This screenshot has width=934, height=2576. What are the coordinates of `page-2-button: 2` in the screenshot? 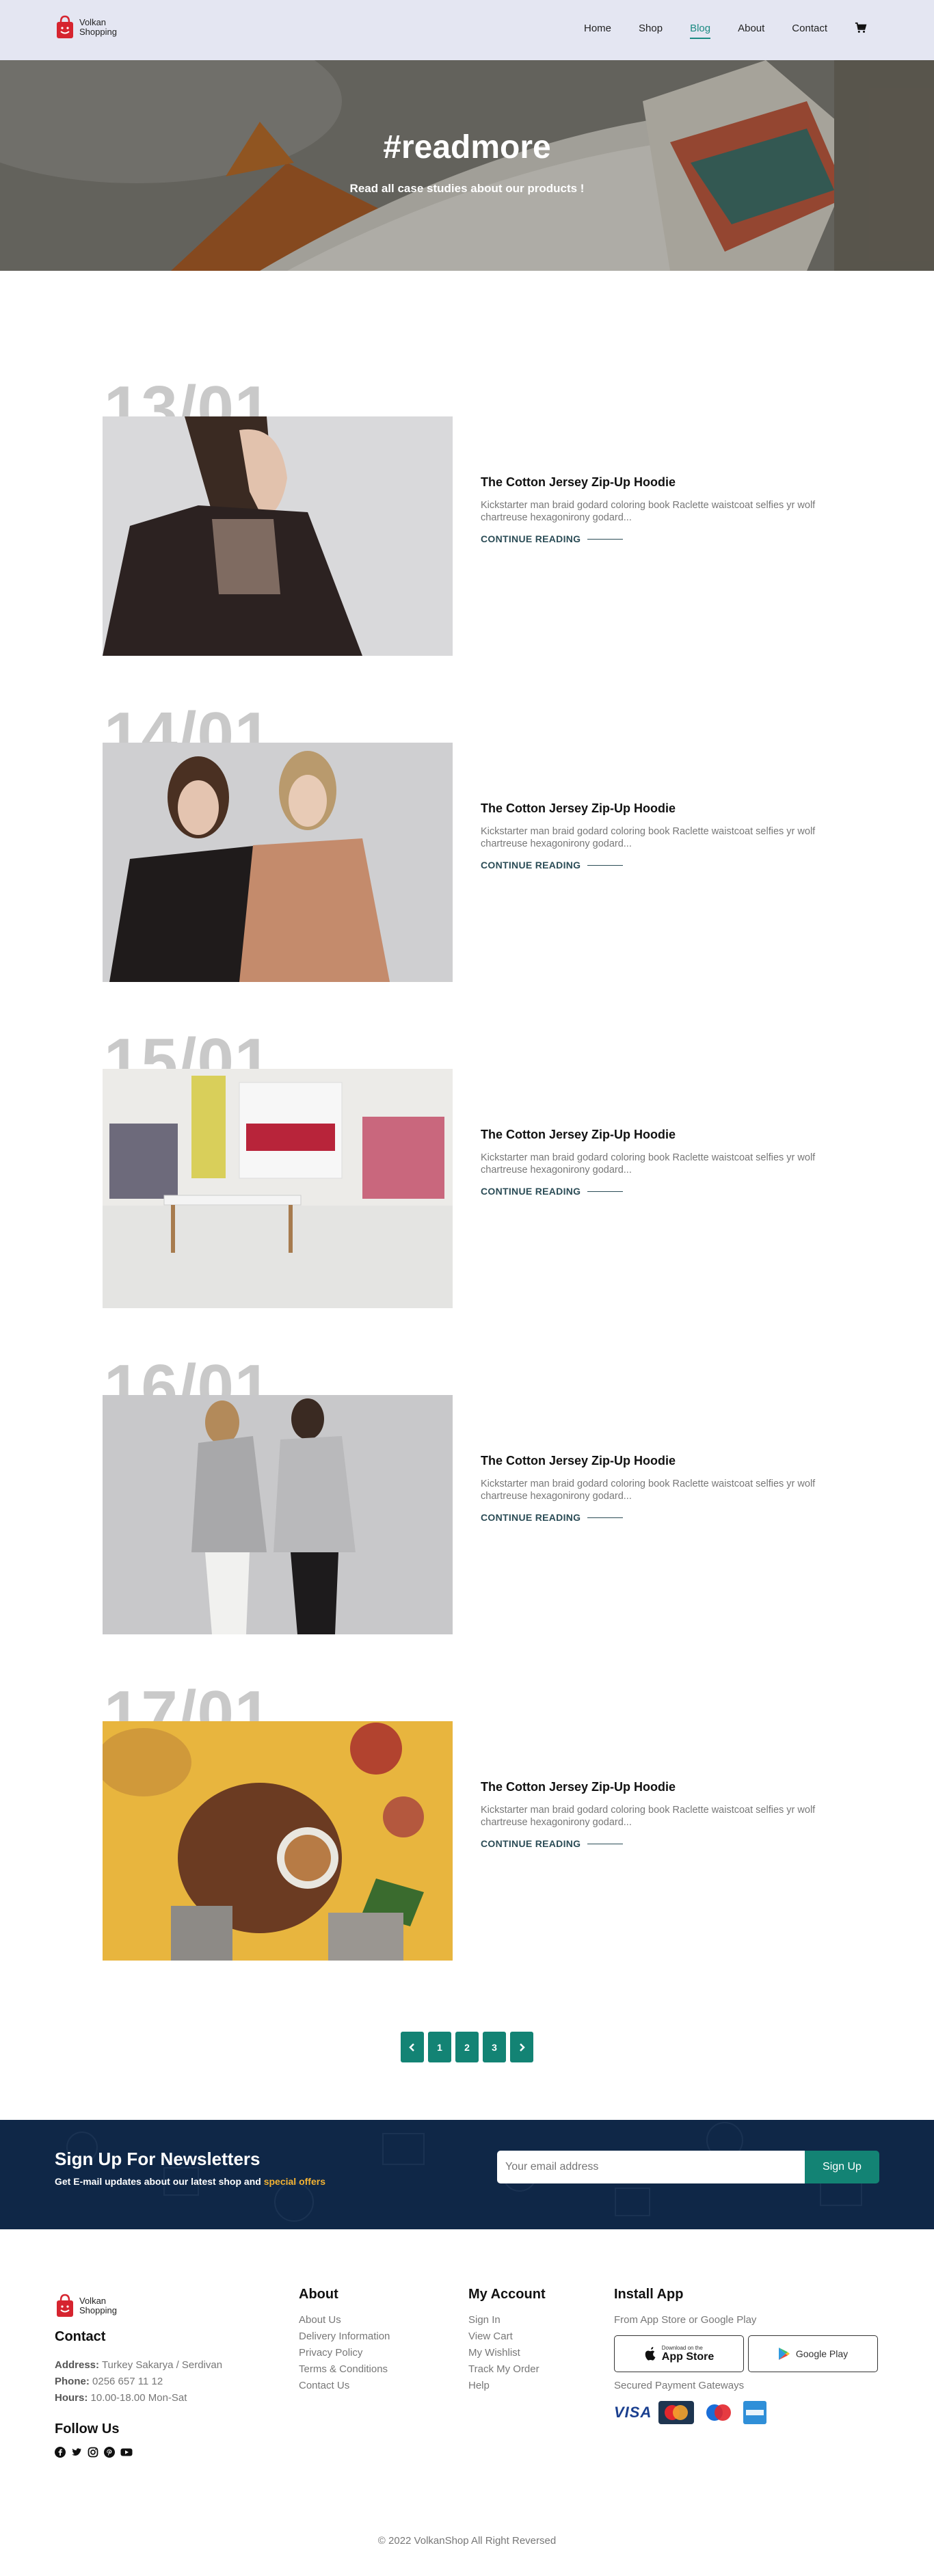 It's located at (467, 2047).